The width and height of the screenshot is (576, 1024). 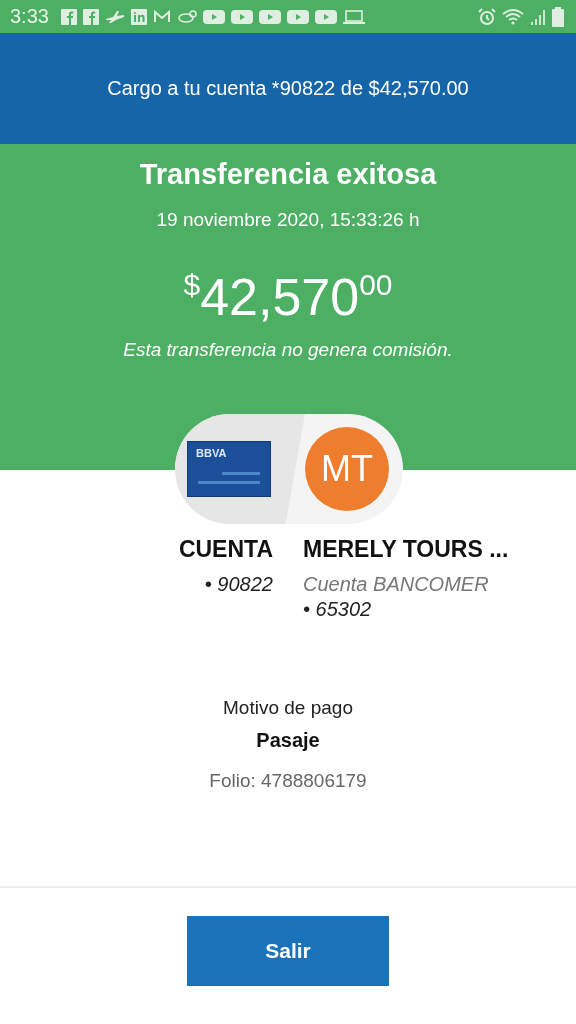 I want to click on signal-icon, so click(x=538, y=16).